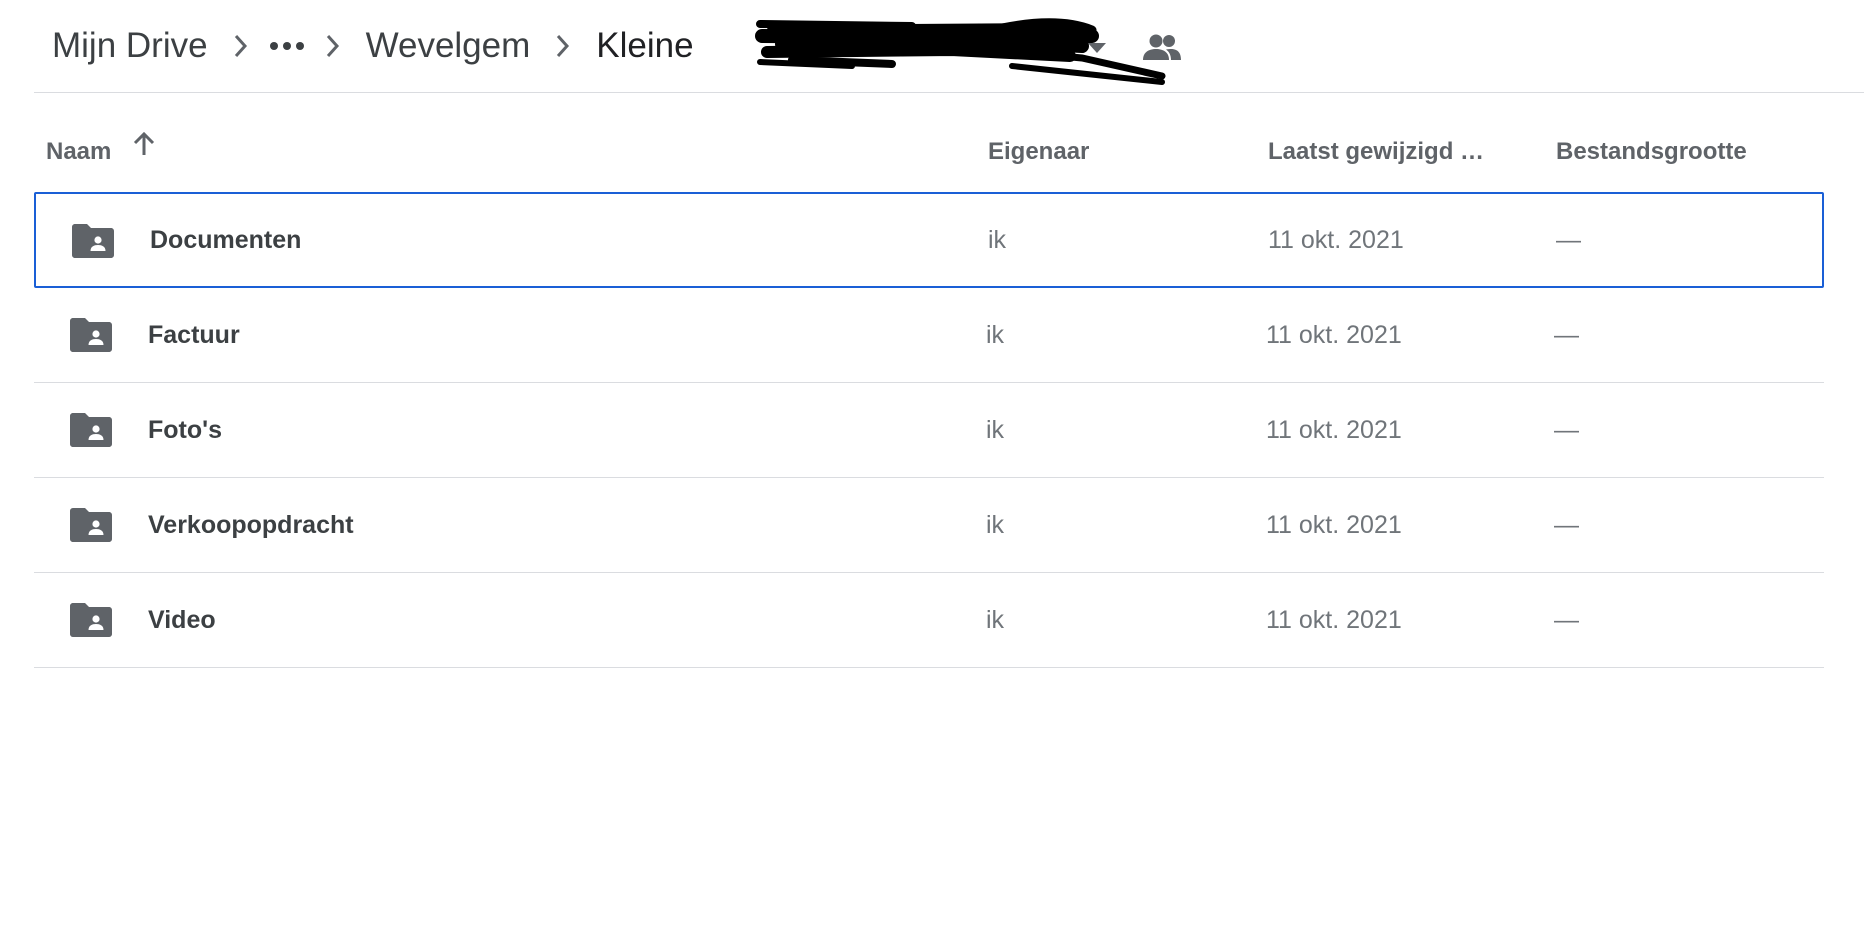 Image resolution: width=1864 pixels, height=928 pixels. Describe the element at coordinates (1097, 48) in the screenshot. I see `arrow-drop-down-icon` at that location.